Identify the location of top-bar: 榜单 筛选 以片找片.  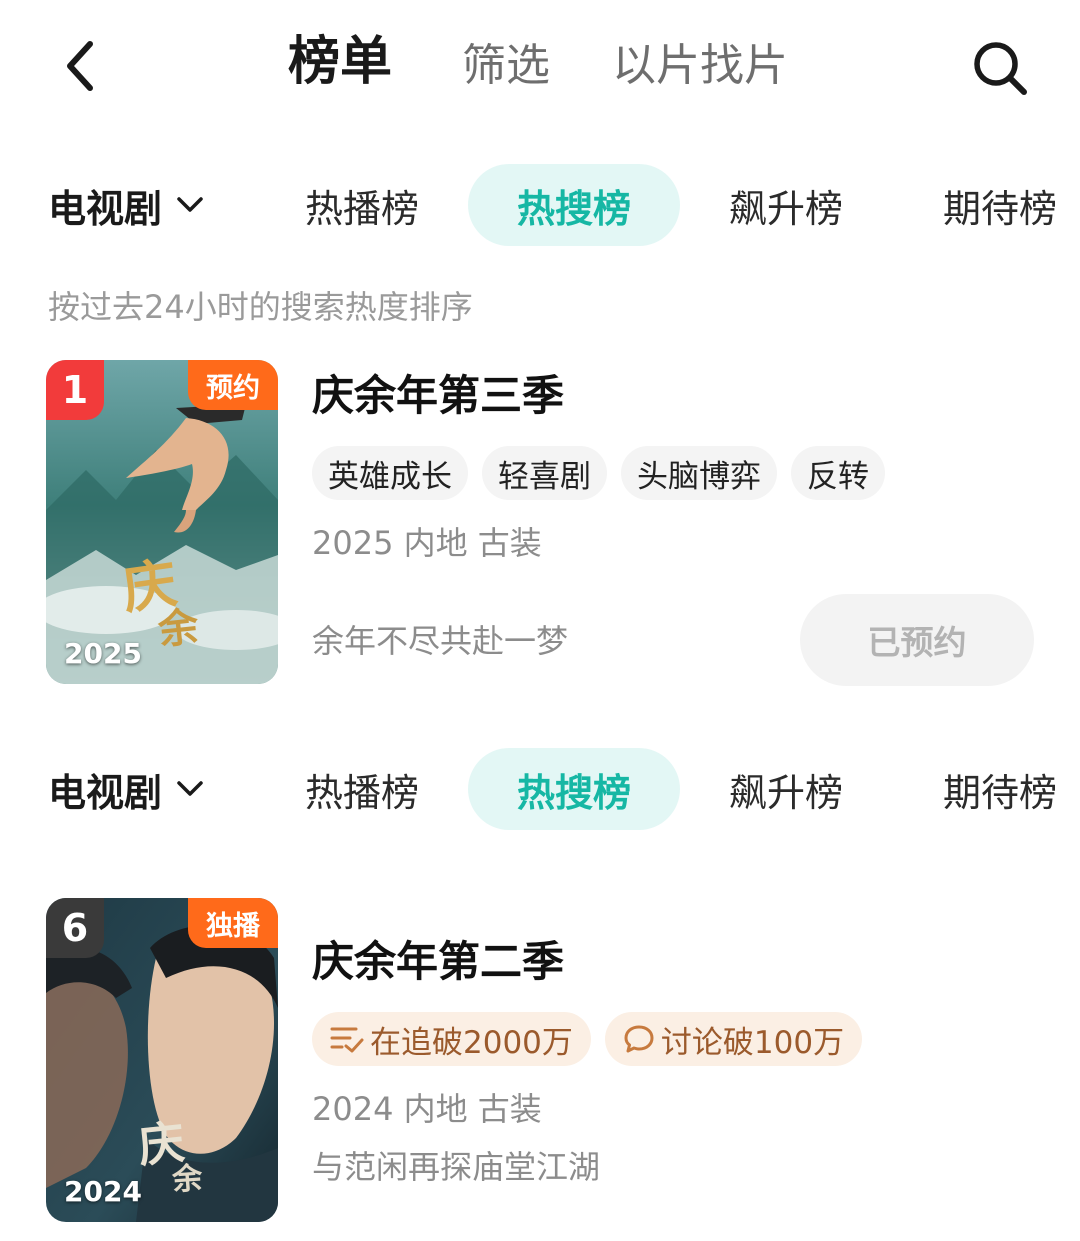
(540, 65).